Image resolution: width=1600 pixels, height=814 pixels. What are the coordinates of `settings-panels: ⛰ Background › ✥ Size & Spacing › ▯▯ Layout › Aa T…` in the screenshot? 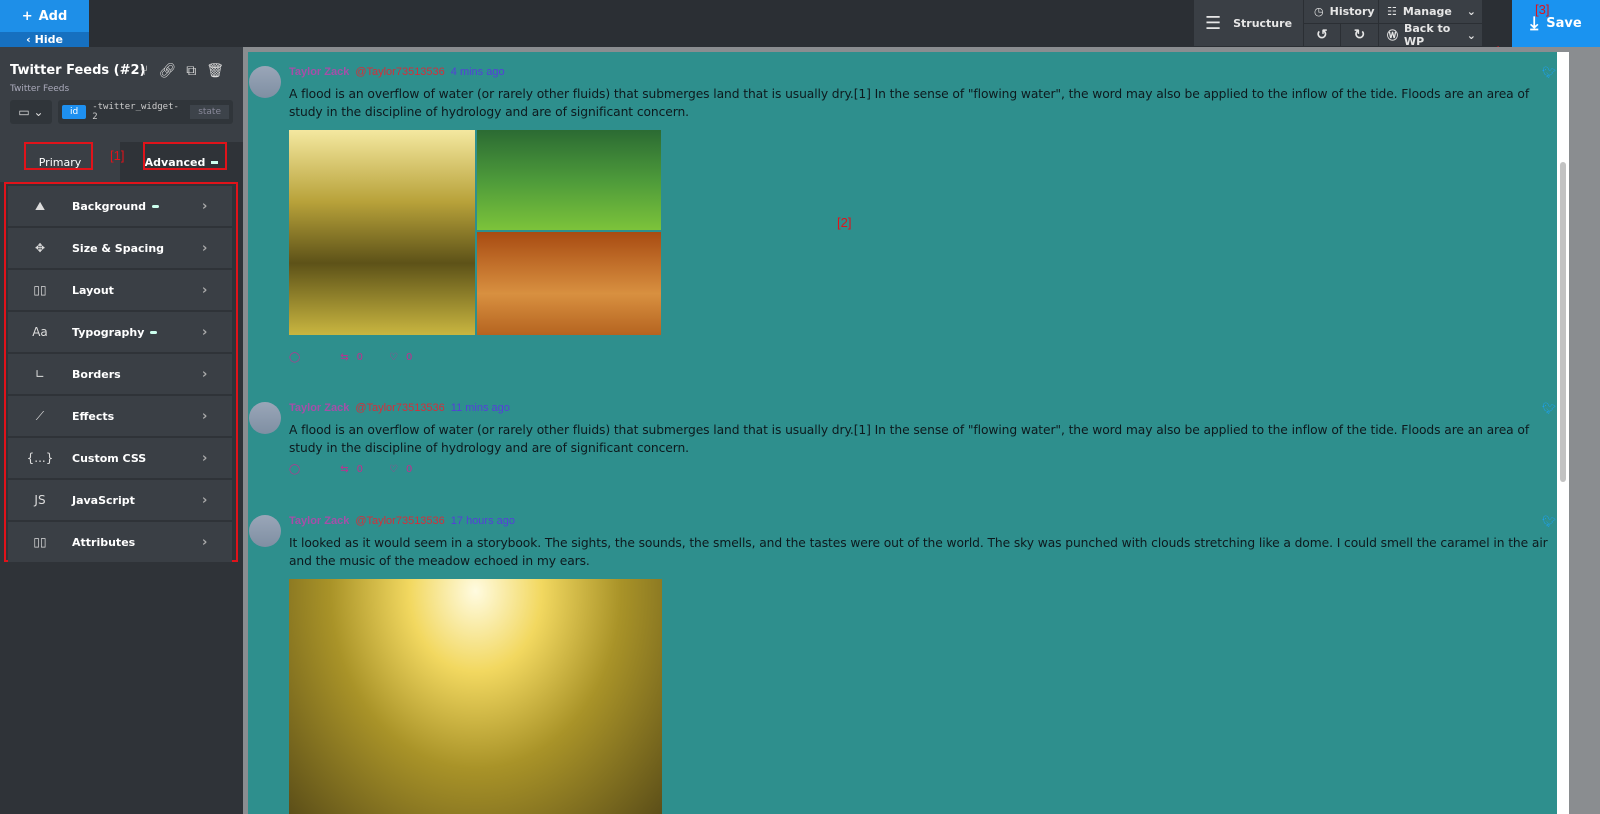 It's located at (120, 375).